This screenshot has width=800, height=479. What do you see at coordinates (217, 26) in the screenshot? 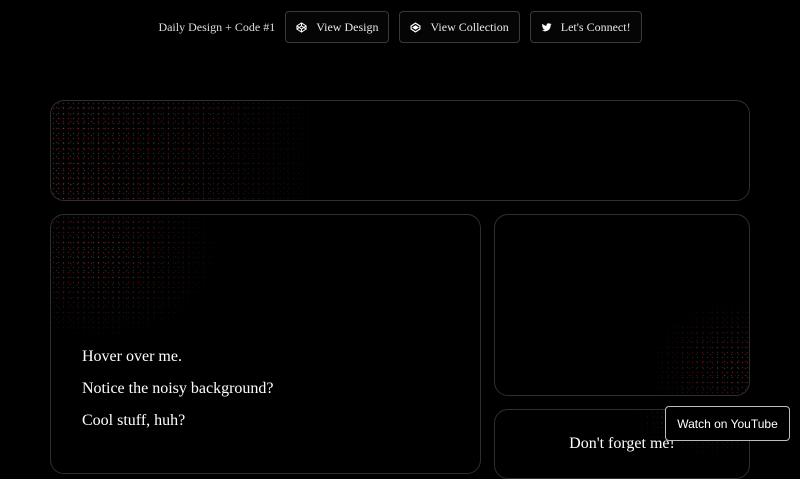
I see `brand-title: Daily Design + Code #1` at bounding box center [217, 26].